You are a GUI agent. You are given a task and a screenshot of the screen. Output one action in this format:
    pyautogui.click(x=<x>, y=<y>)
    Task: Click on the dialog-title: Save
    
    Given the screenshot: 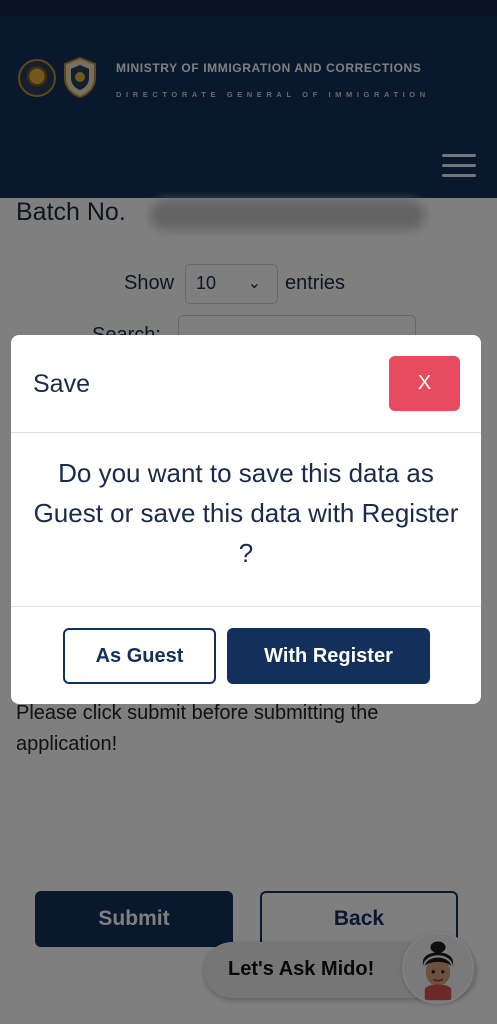 What is the action you would take?
    pyautogui.click(x=61, y=384)
    